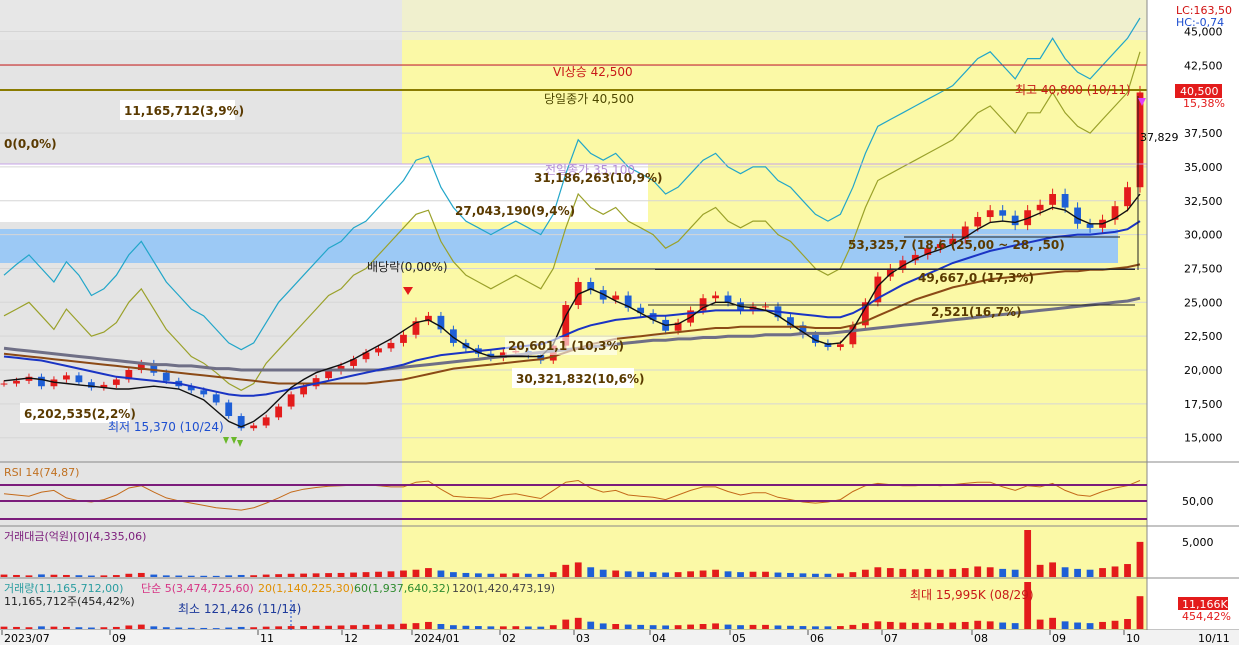 This screenshot has width=1239, height=648. I want to click on price-tick: 22,500, so click(1203, 336).